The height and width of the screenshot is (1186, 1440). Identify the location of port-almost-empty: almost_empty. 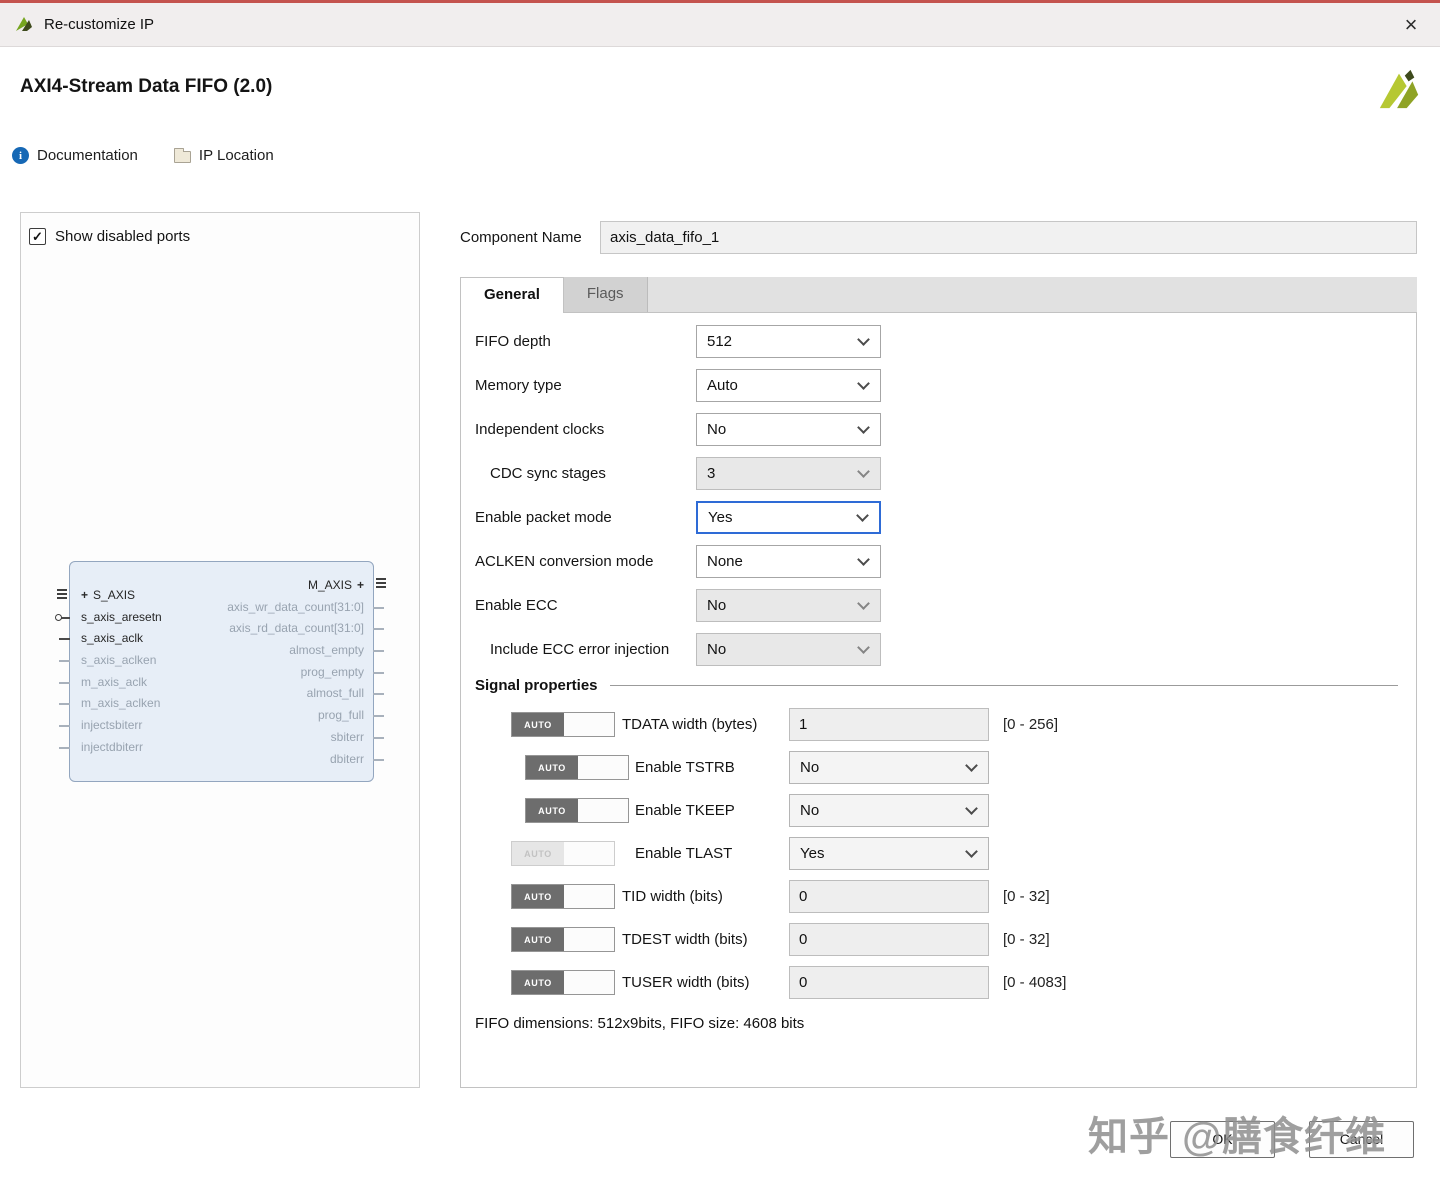
(305, 651).